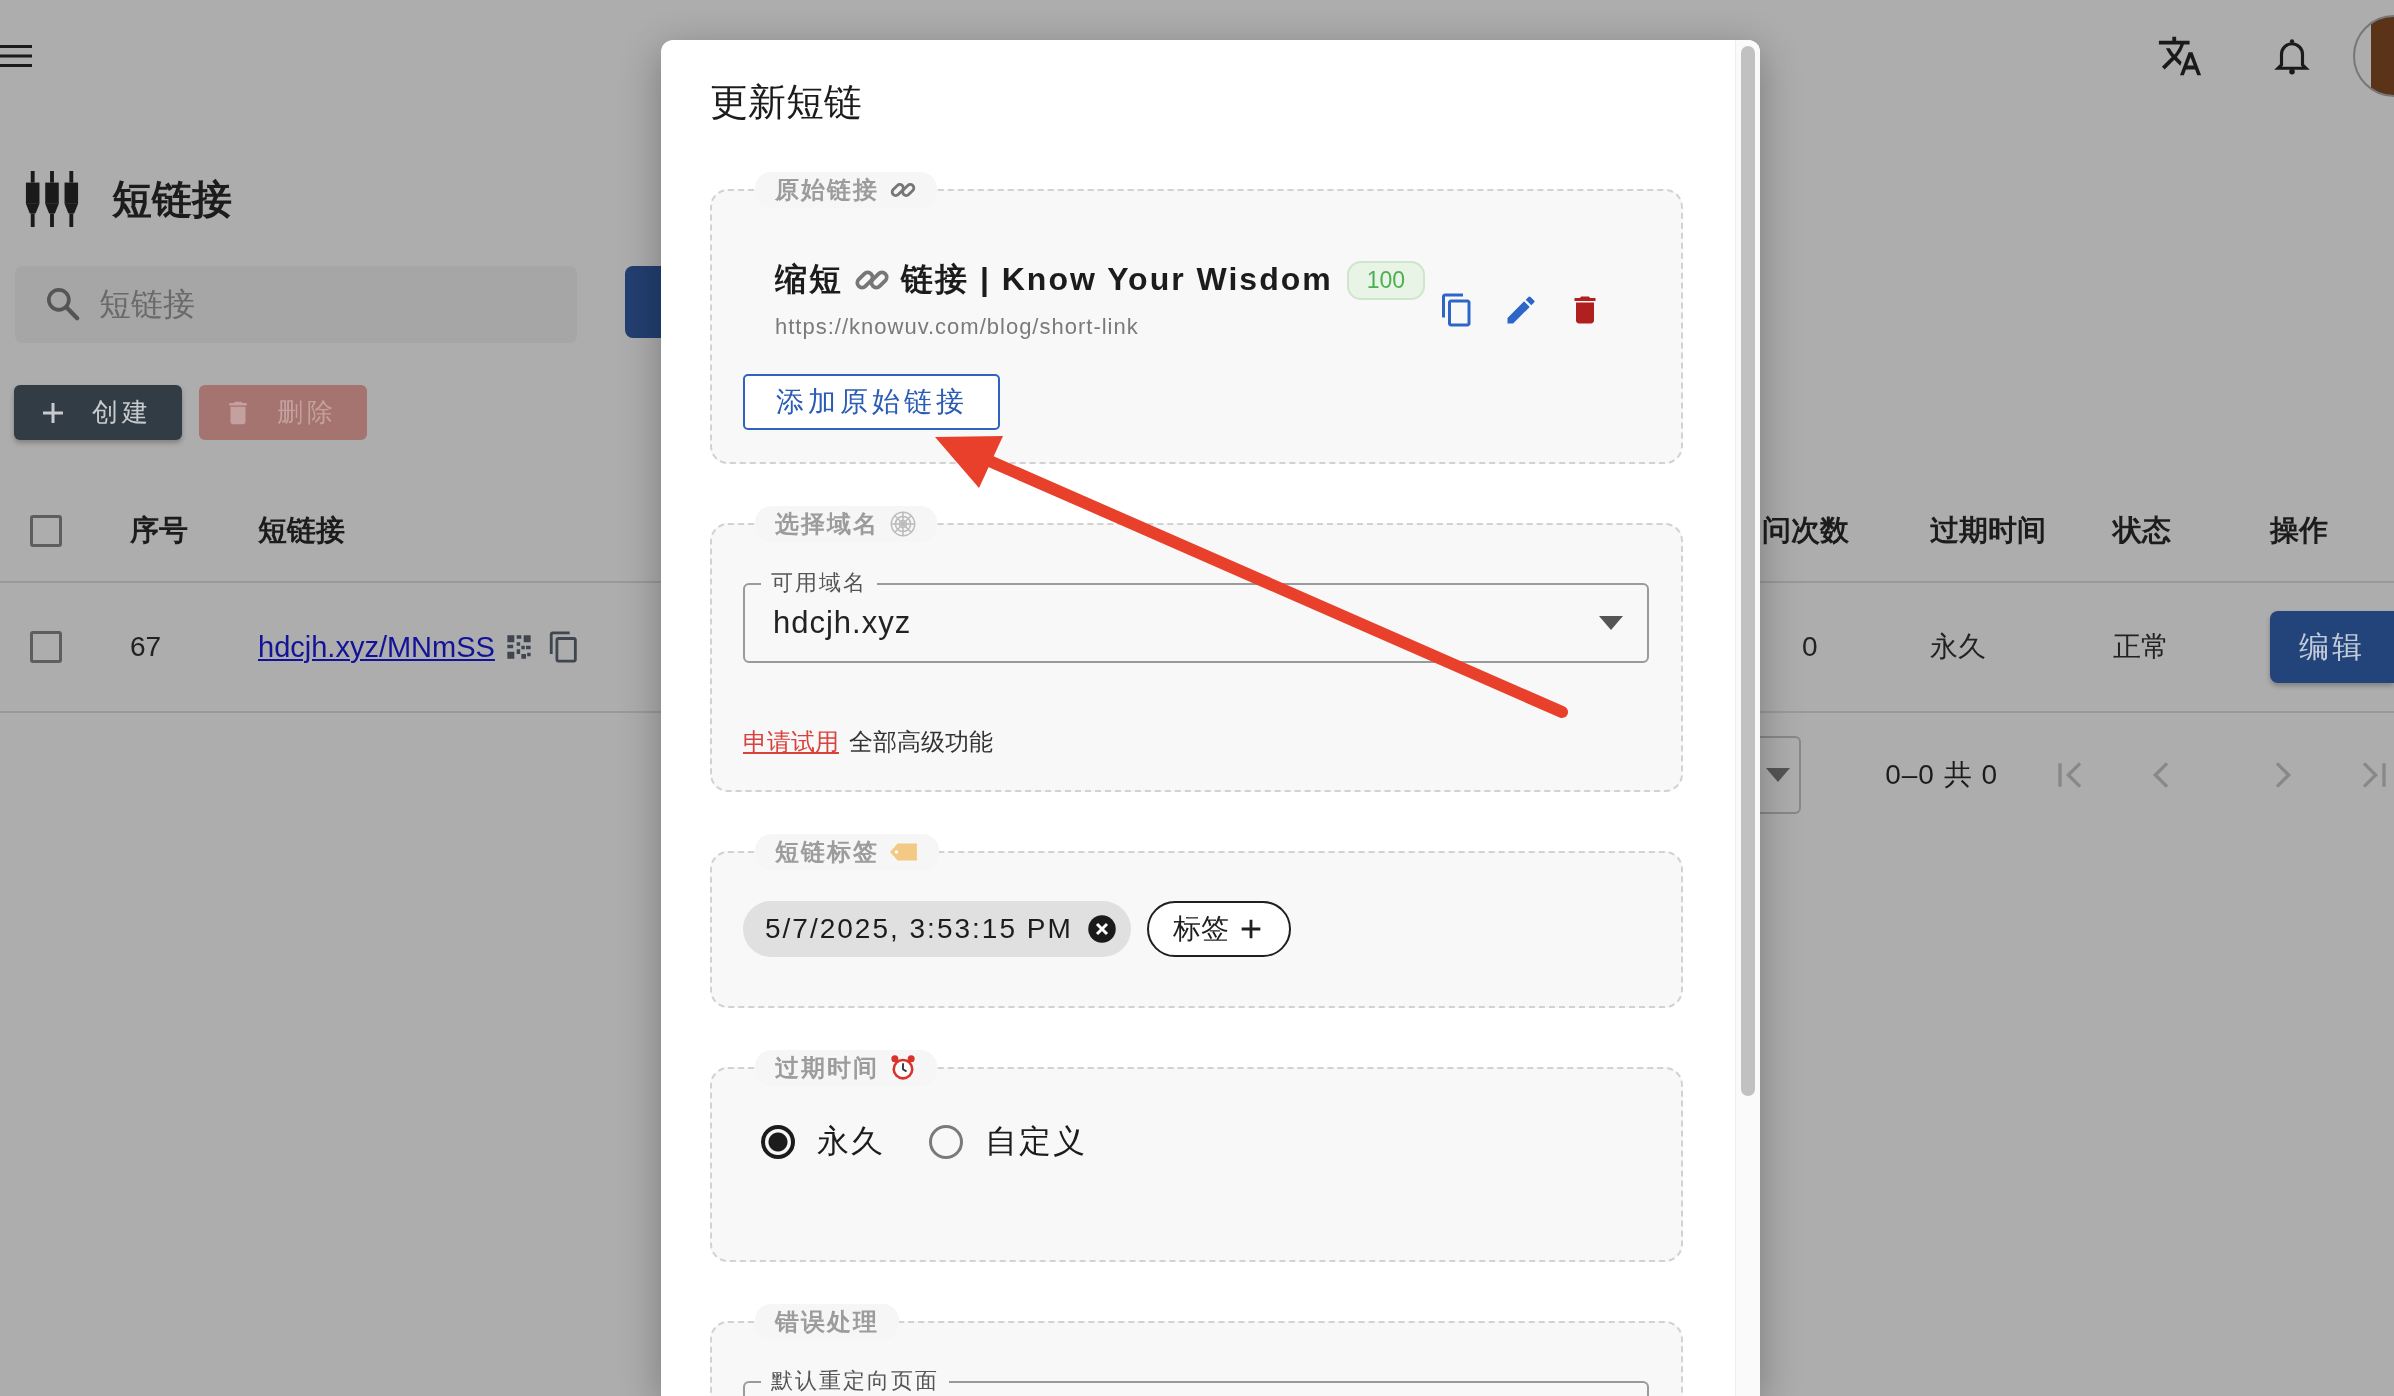 The width and height of the screenshot is (2394, 1396). What do you see at coordinates (2299, 530) in the screenshot?
I see `column-header: 操作` at bounding box center [2299, 530].